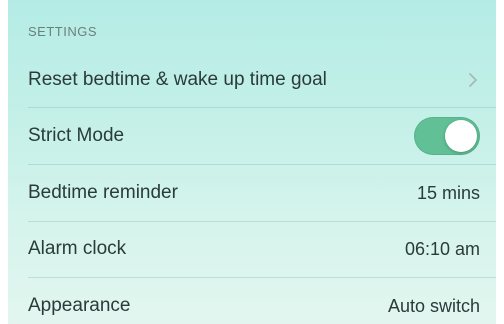 Image resolution: width=504 pixels, height=324 pixels. Describe the element at coordinates (79, 305) in the screenshot. I see `appearance-label: Appearance` at that location.